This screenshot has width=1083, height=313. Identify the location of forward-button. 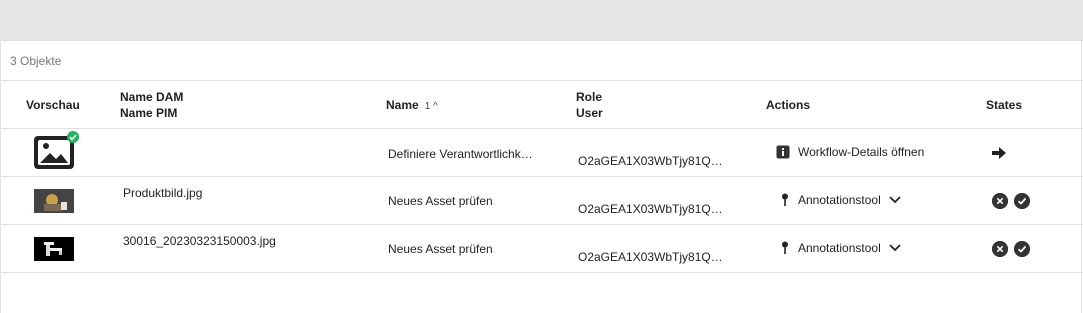
(999, 153).